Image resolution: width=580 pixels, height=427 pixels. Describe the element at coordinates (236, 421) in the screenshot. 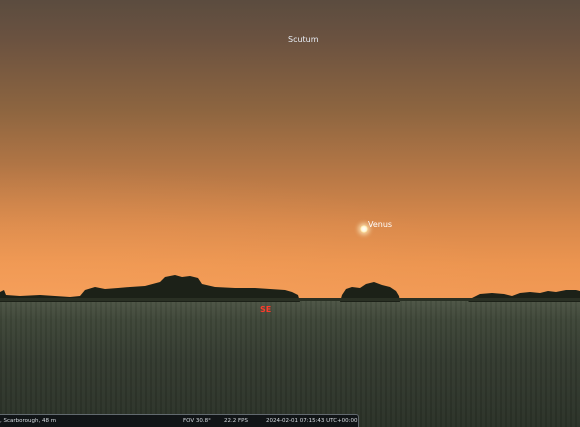

I see `fps-readout: 22.2 FPS` at that location.